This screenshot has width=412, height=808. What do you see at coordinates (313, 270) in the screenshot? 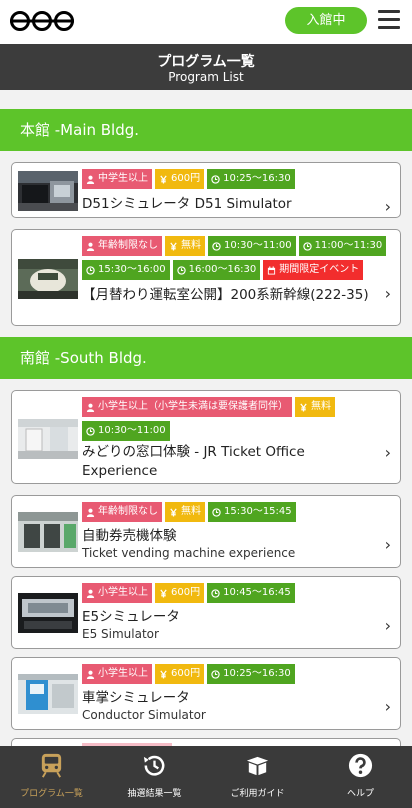
I see `event-tag: 期間限定イベント` at bounding box center [313, 270].